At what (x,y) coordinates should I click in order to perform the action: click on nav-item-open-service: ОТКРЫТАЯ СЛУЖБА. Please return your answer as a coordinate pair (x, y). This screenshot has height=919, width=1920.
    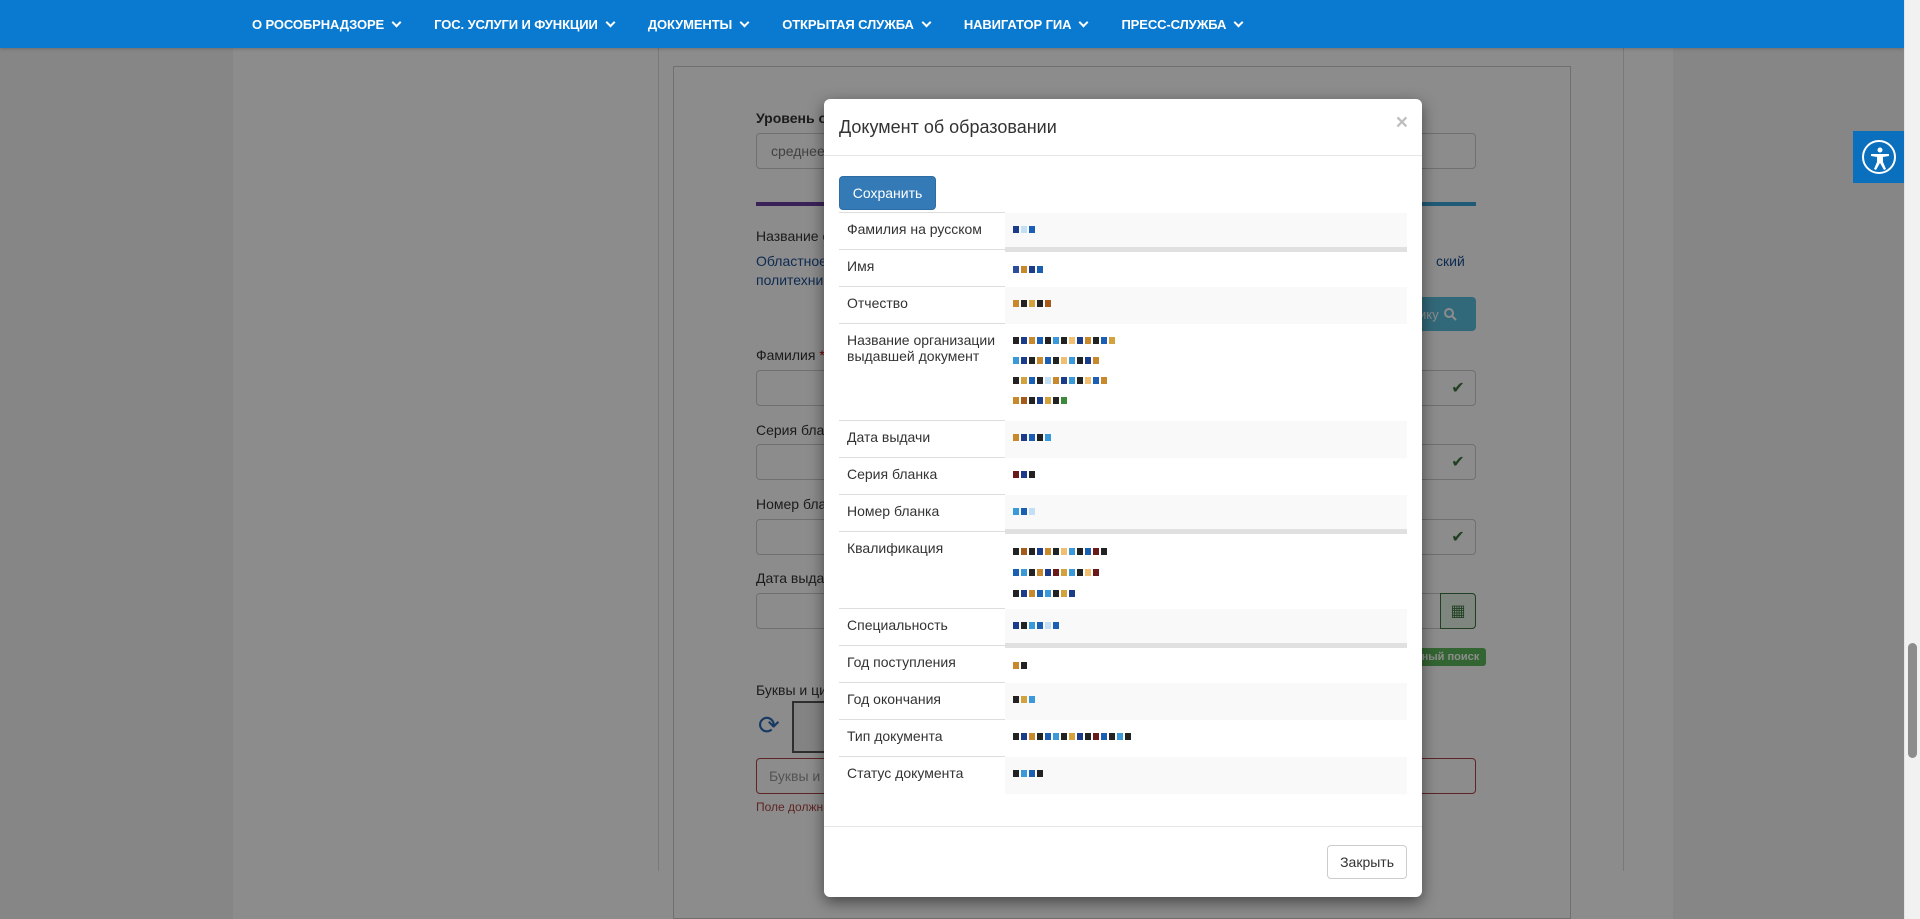
    Looking at the image, I should click on (857, 24).